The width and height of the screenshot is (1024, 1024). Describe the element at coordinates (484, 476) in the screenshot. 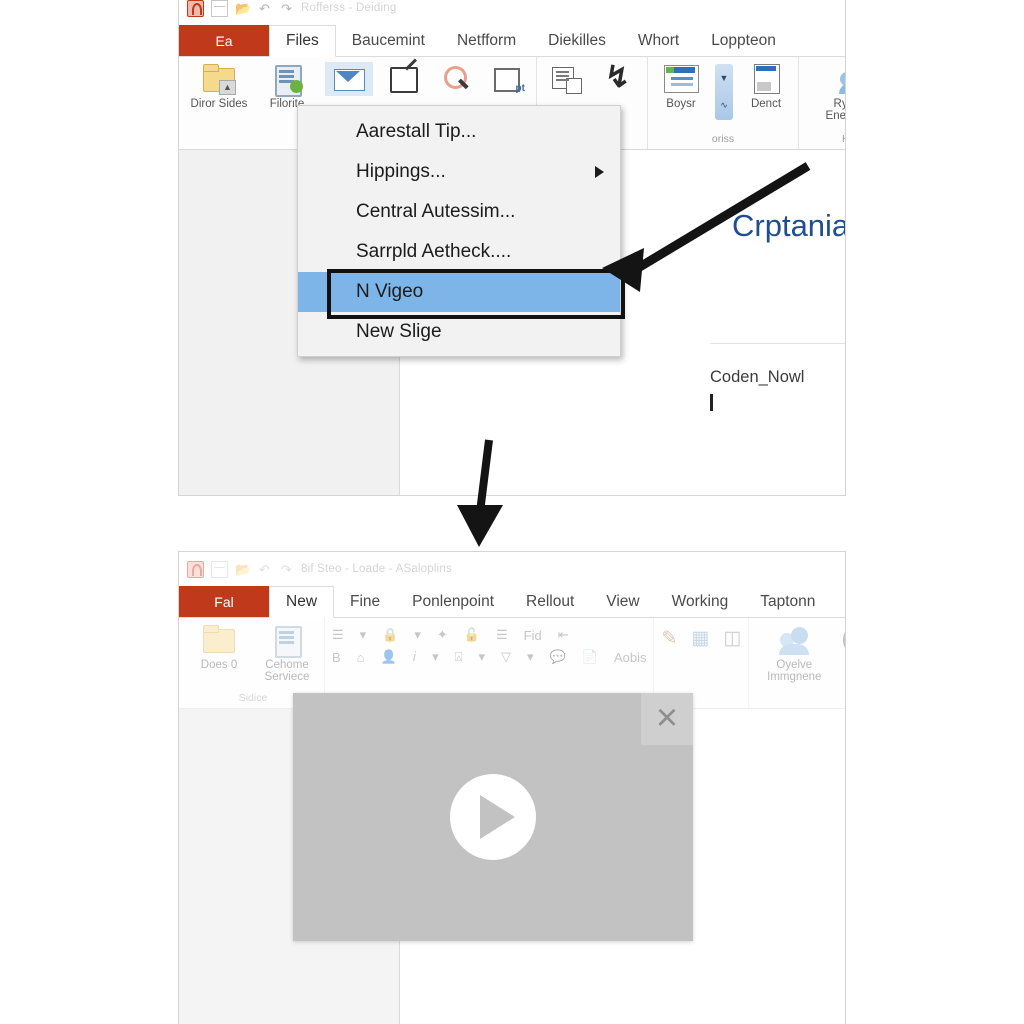

I see `arrow-shaft` at that location.